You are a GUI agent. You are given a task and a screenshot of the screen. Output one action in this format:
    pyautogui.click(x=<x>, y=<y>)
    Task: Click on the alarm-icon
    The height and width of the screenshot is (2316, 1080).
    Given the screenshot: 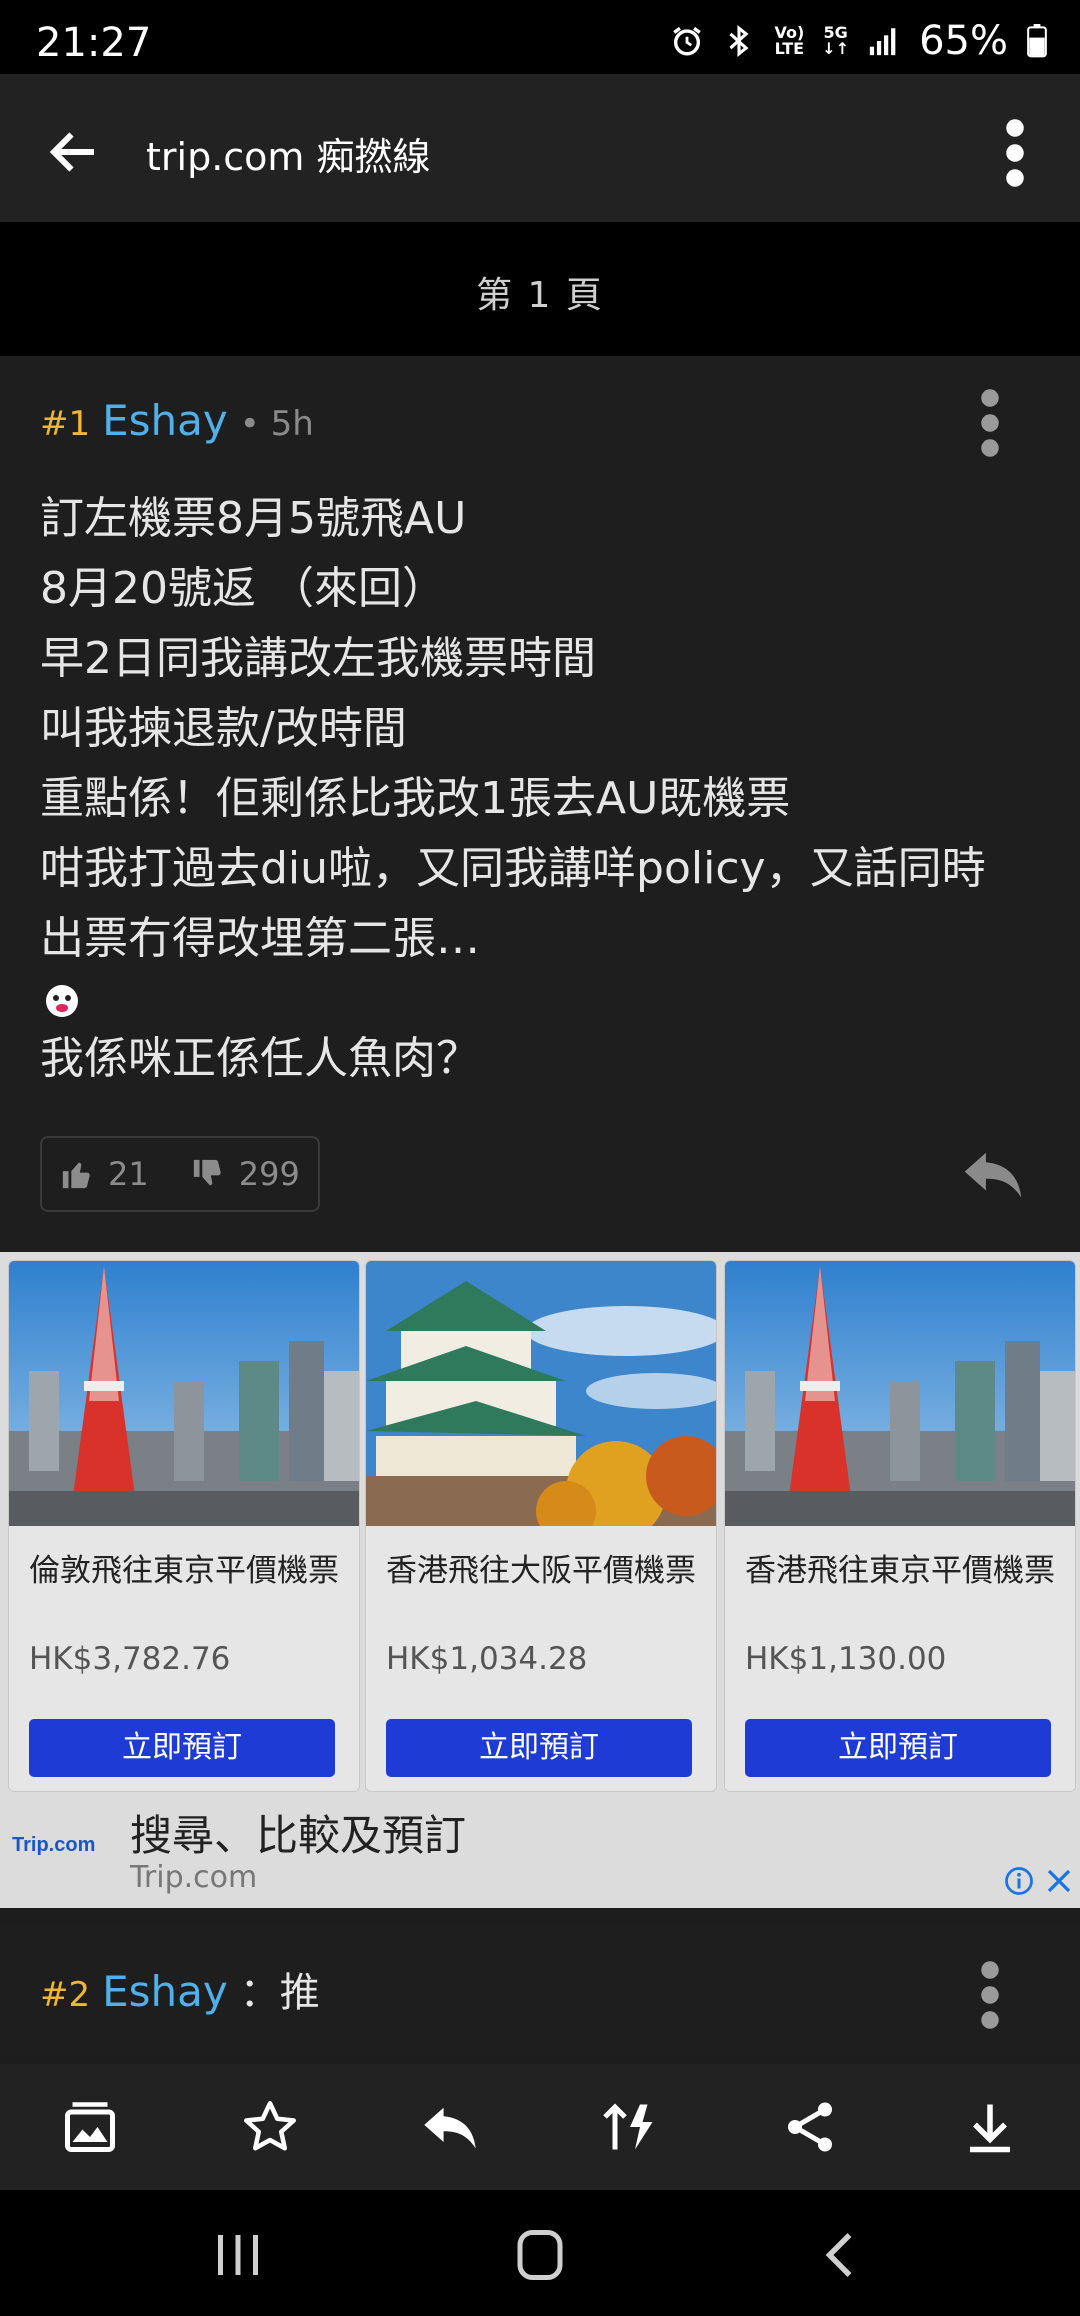 What is the action you would take?
    pyautogui.click(x=687, y=41)
    